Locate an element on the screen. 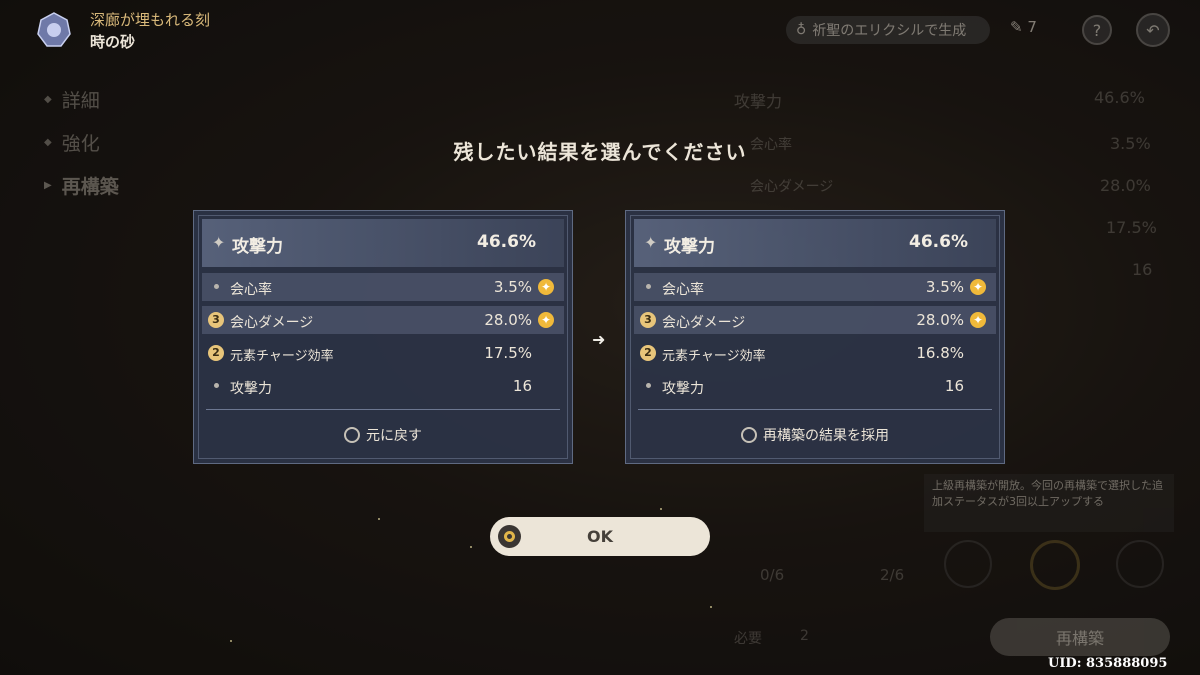 This screenshot has width=1200, height=675. nav-item-reconstruct: ▶ 再構築 is located at coordinates (81, 185).